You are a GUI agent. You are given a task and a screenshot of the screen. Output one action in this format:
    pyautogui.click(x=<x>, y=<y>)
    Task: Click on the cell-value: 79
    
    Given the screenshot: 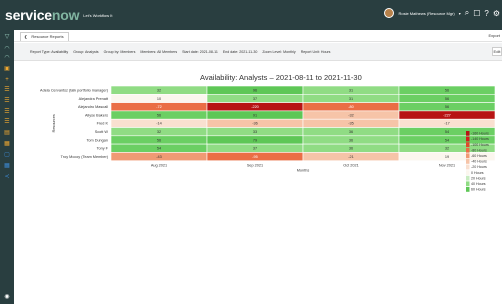 What is the action you would take?
    pyautogui.click(x=255, y=140)
    